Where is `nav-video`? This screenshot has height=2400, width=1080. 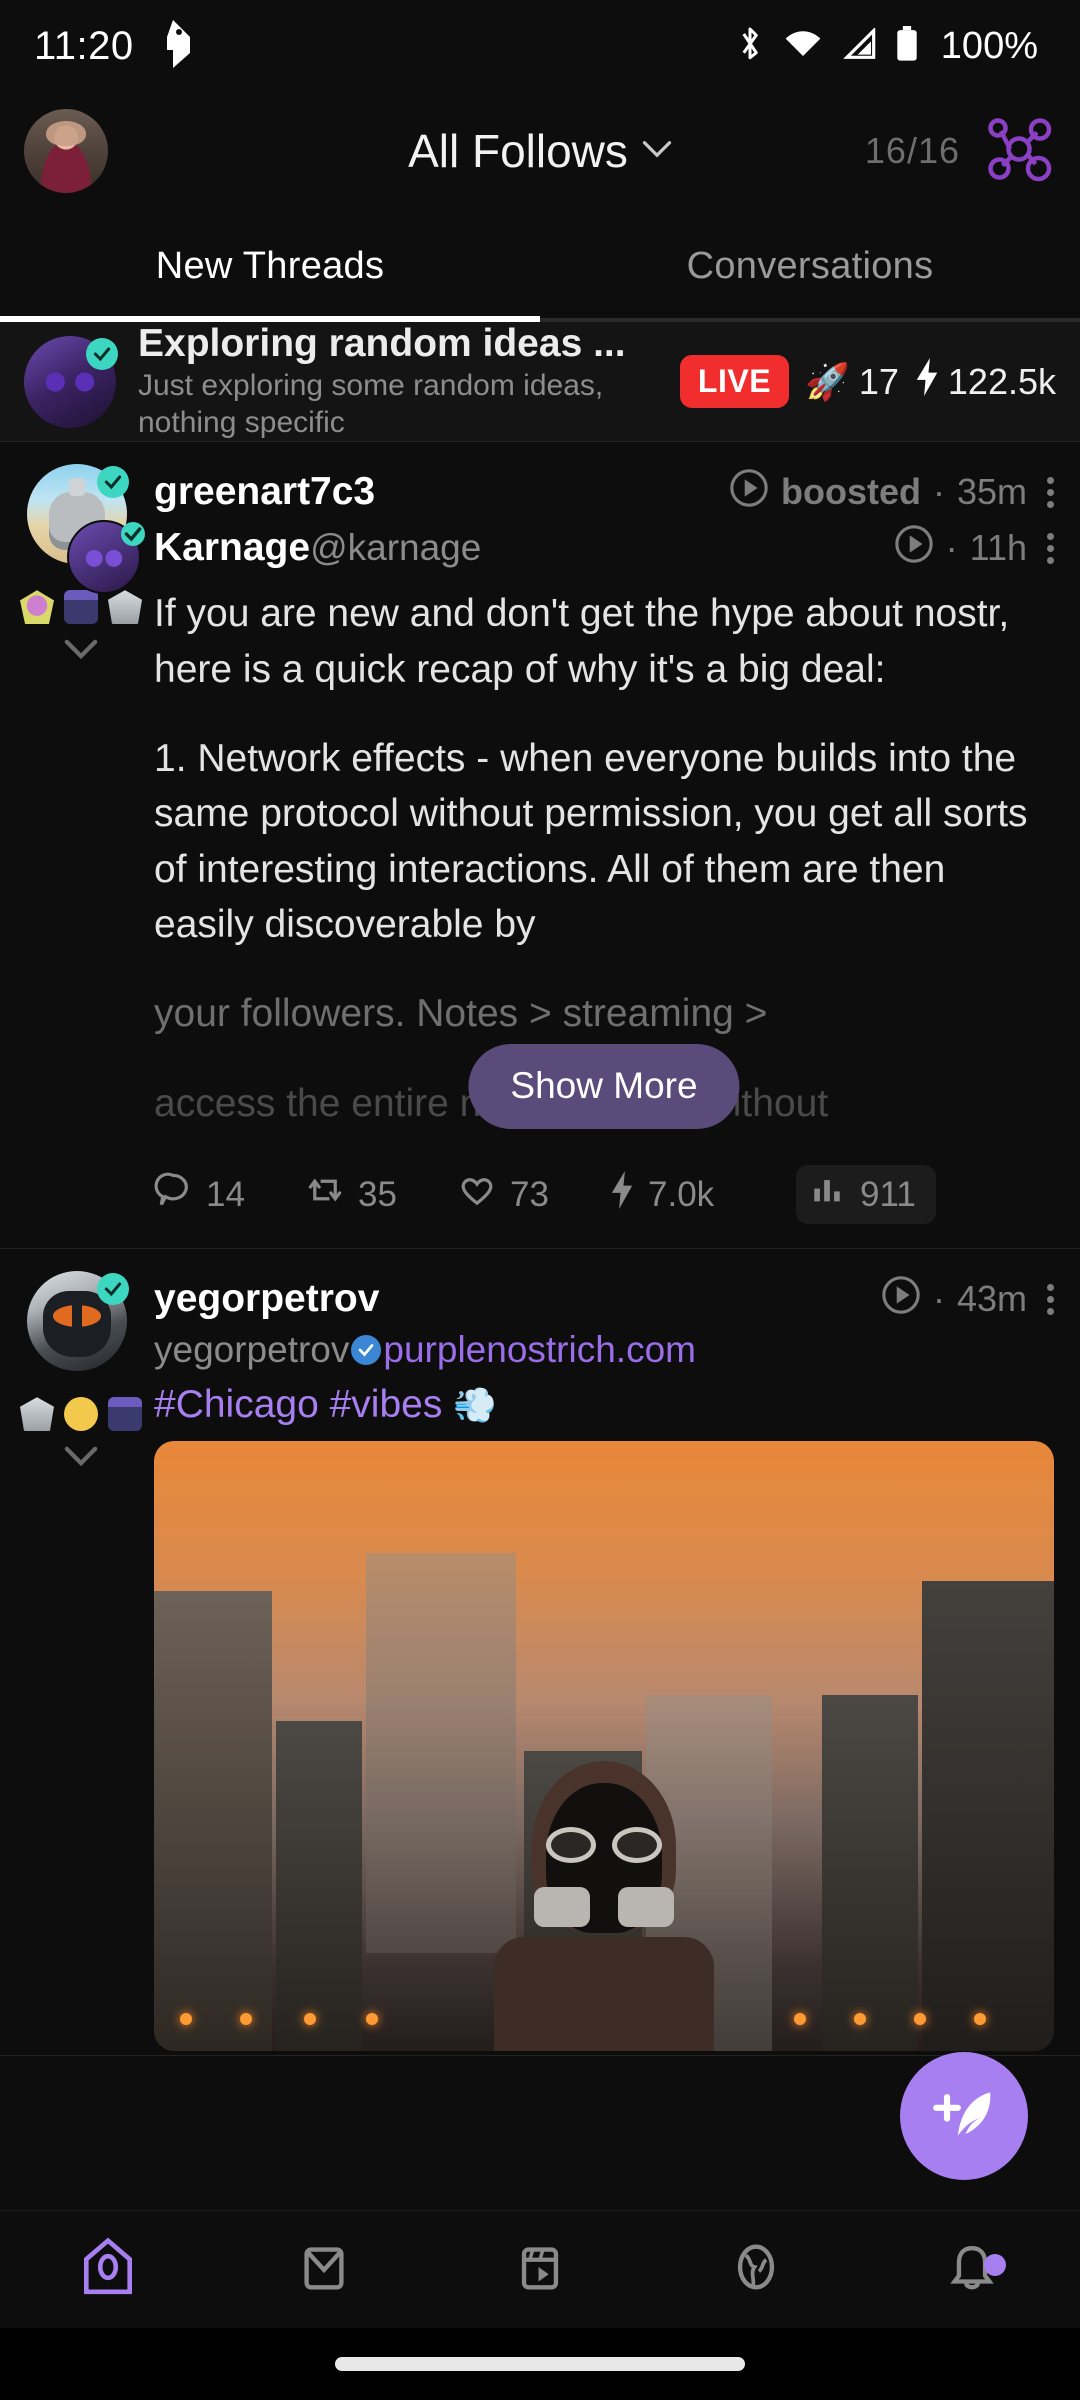
nav-video is located at coordinates (540, 2269).